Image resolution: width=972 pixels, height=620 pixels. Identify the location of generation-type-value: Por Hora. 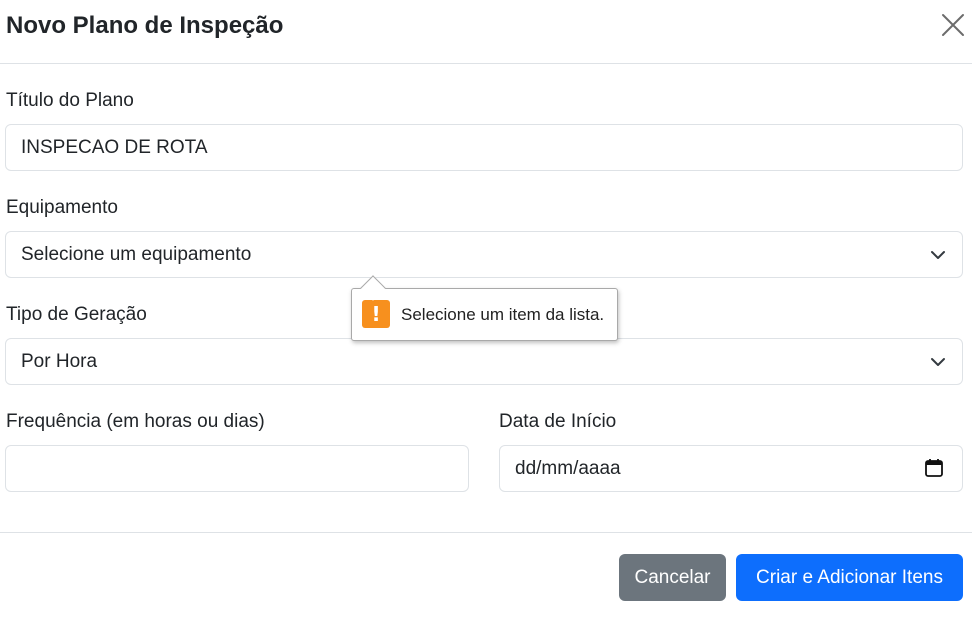
(59, 361).